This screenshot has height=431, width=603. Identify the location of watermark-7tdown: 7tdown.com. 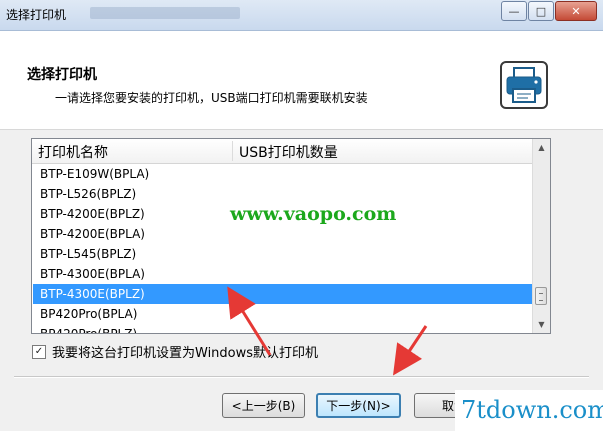
(532, 410).